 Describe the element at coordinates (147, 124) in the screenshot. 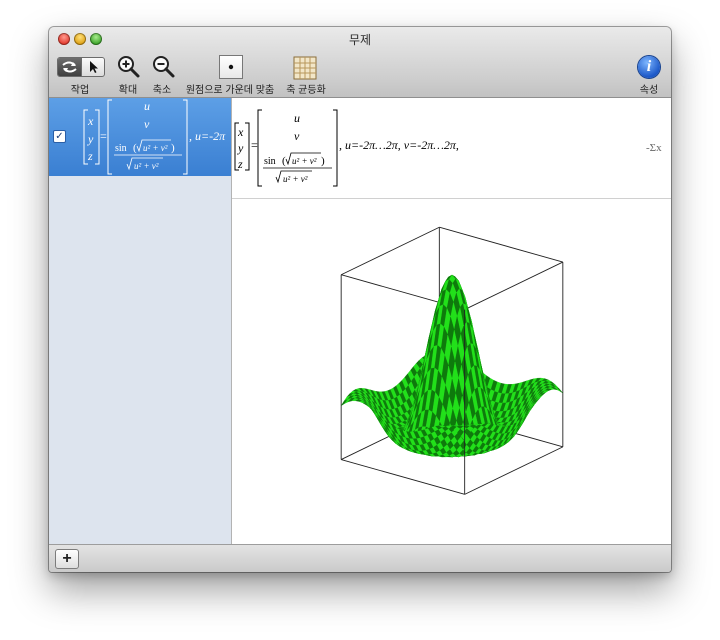

I see `sidebar-component-v: v` at that location.